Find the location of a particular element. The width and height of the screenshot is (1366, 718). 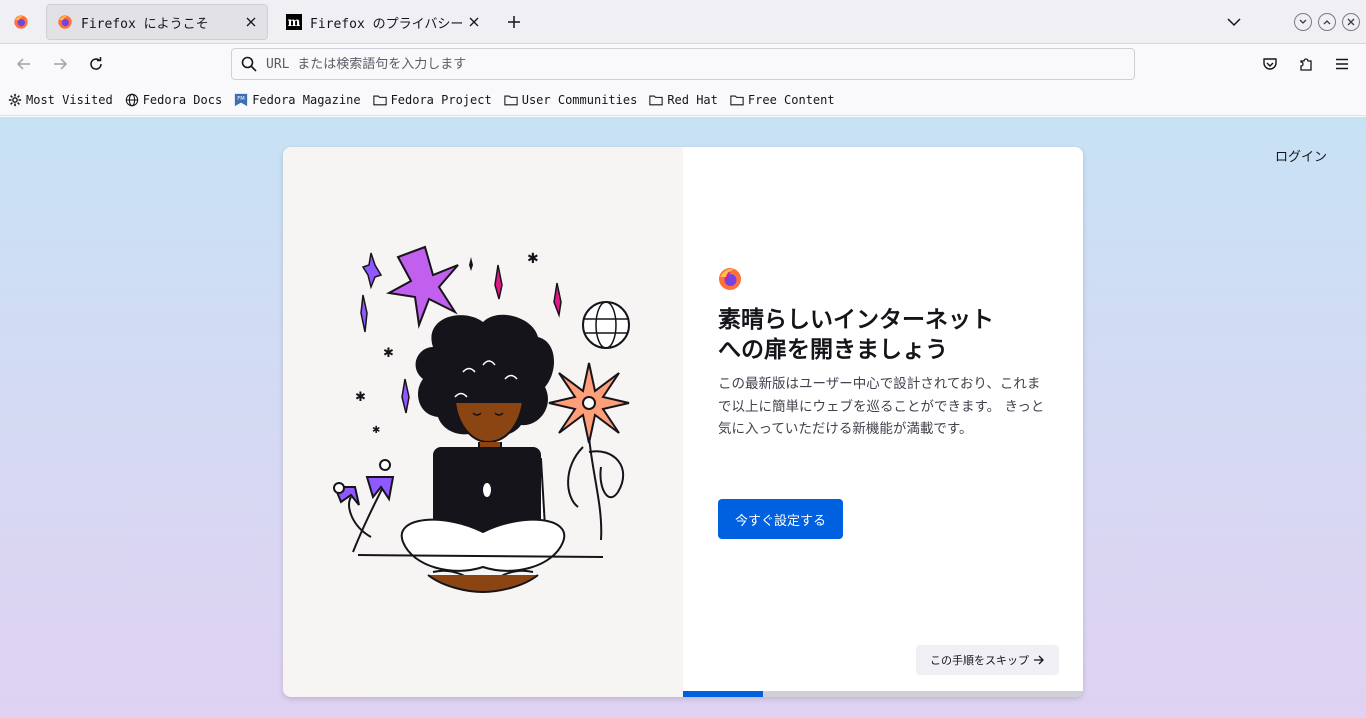

extensions-button is located at coordinates (1306, 64).